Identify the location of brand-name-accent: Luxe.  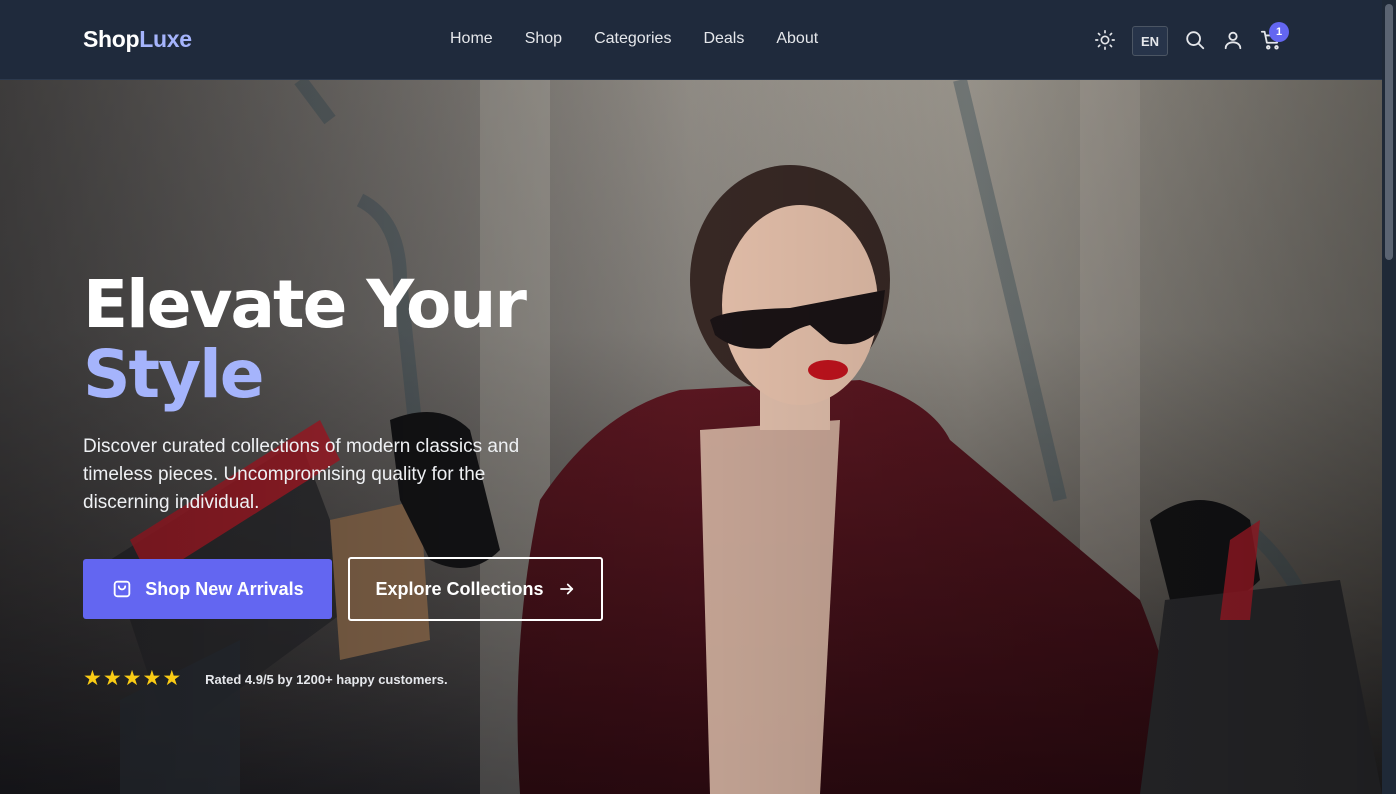
(165, 39).